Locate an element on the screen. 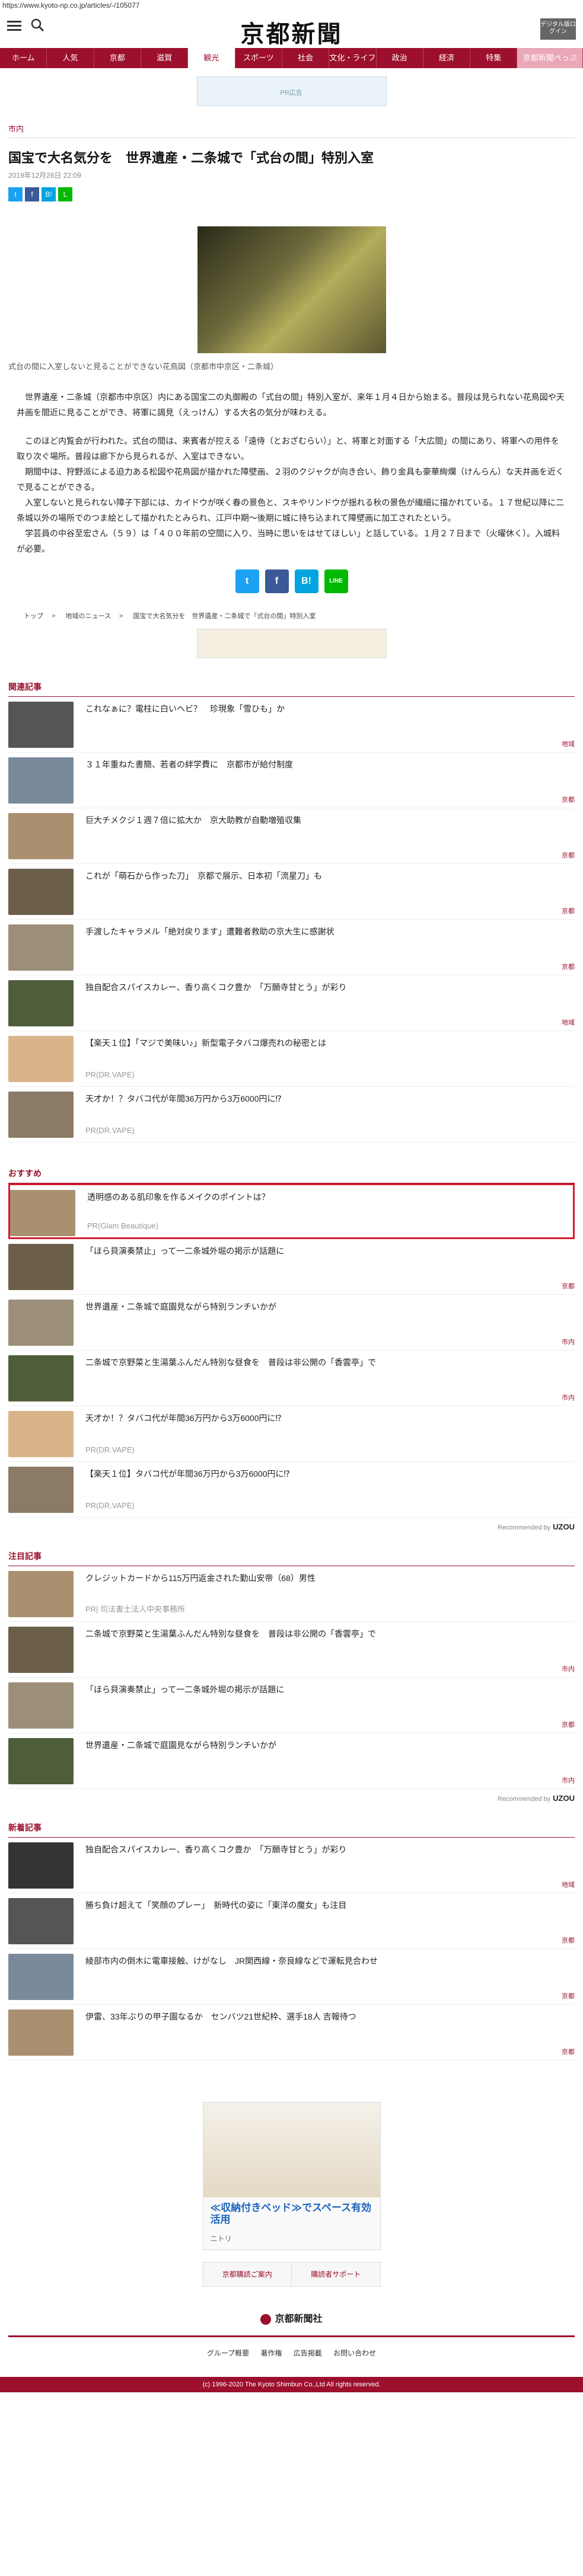  line-share-icon: L is located at coordinates (65, 194).